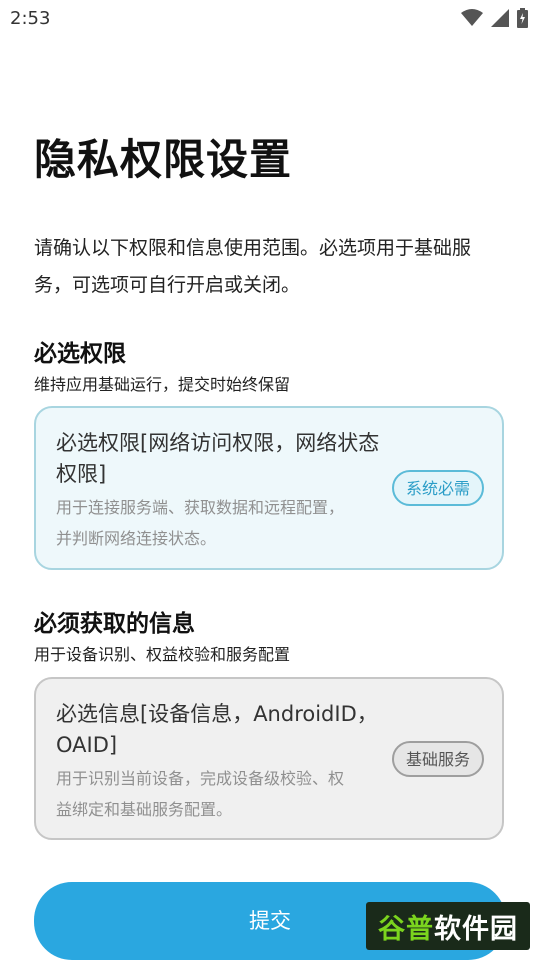 The height and width of the screenshot is (961, 540). Describe the element at coordinates (217, 729) in the screenshot. I see `info-card-heading: 必选信息[设备信息，AndroidID，OAID]` at that location.